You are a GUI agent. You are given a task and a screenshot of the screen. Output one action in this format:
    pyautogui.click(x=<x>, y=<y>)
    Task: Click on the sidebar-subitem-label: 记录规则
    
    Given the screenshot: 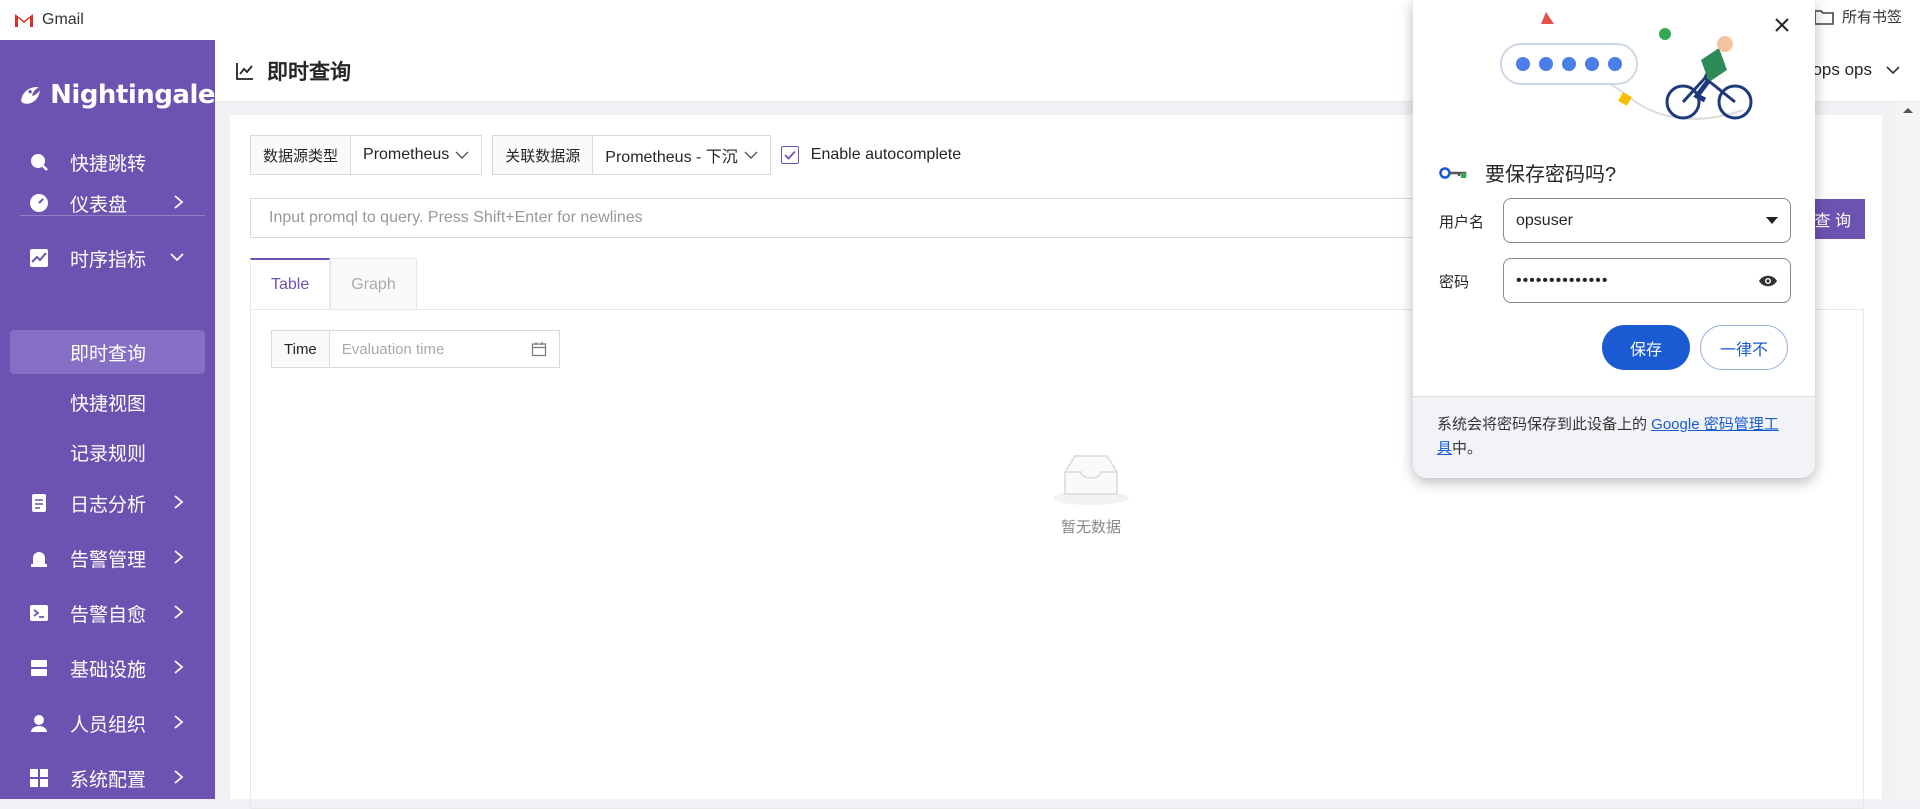 What is the action you would take?
    pyautogui.click(x=108, y=454)
    